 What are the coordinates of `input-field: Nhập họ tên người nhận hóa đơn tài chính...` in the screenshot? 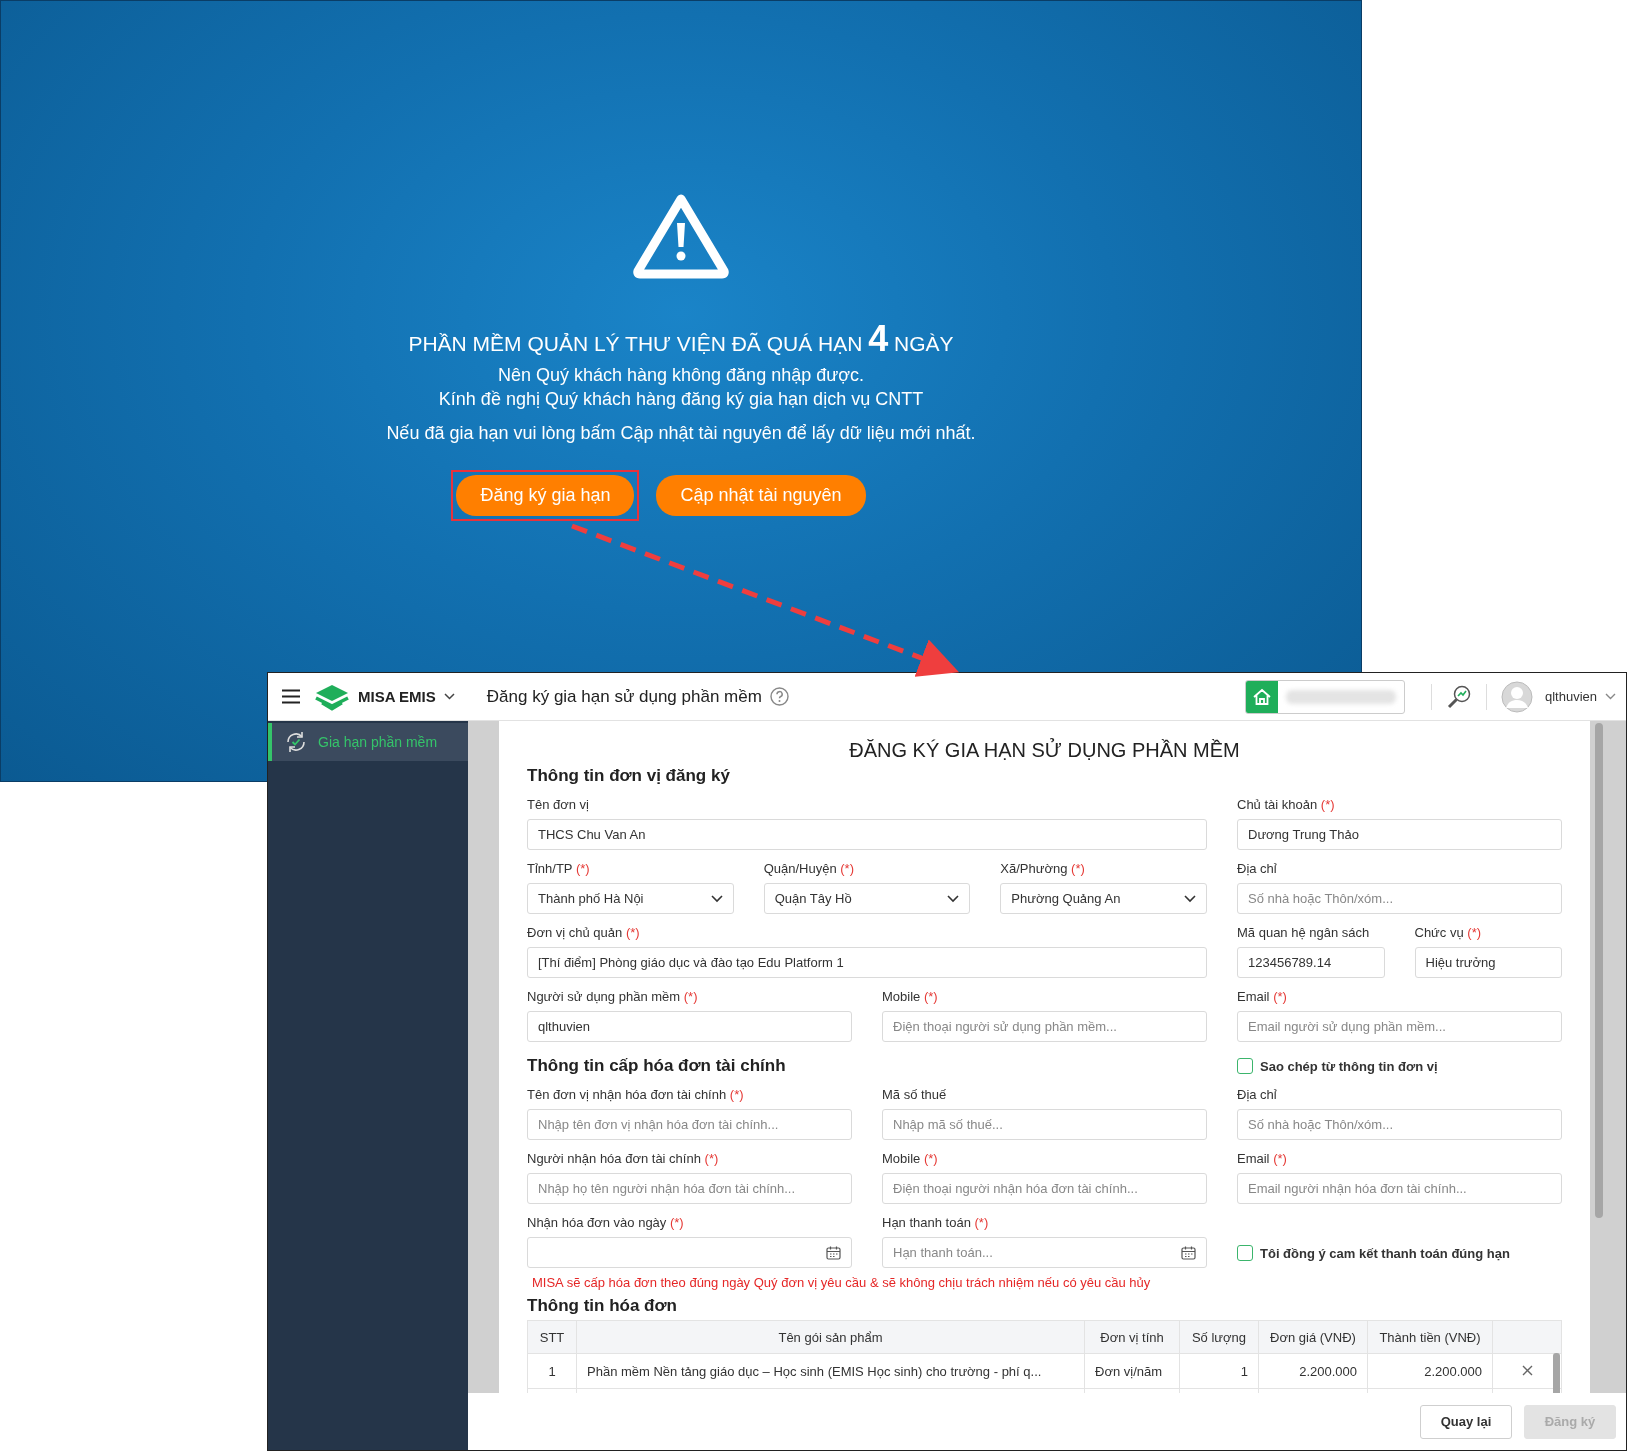 It's located at (689, 1188).